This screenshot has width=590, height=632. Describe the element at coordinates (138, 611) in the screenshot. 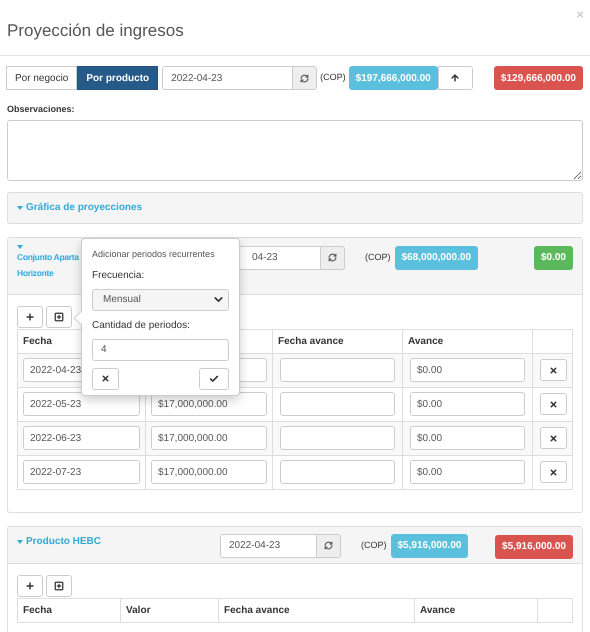

I see `column-header: Valor` at that location.